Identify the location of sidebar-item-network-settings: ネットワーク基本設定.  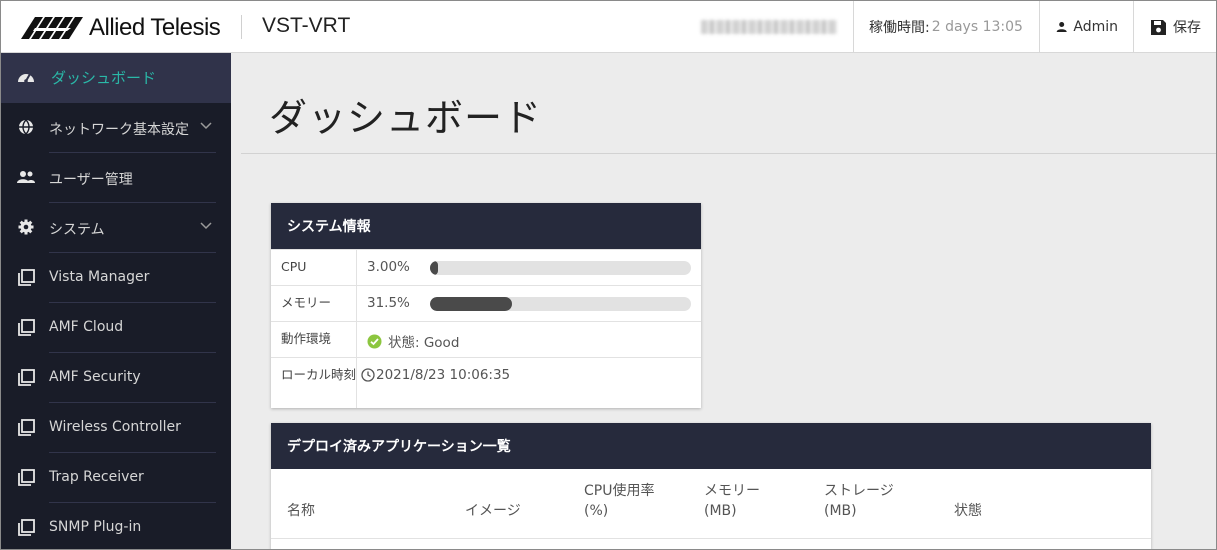
(116, 128).